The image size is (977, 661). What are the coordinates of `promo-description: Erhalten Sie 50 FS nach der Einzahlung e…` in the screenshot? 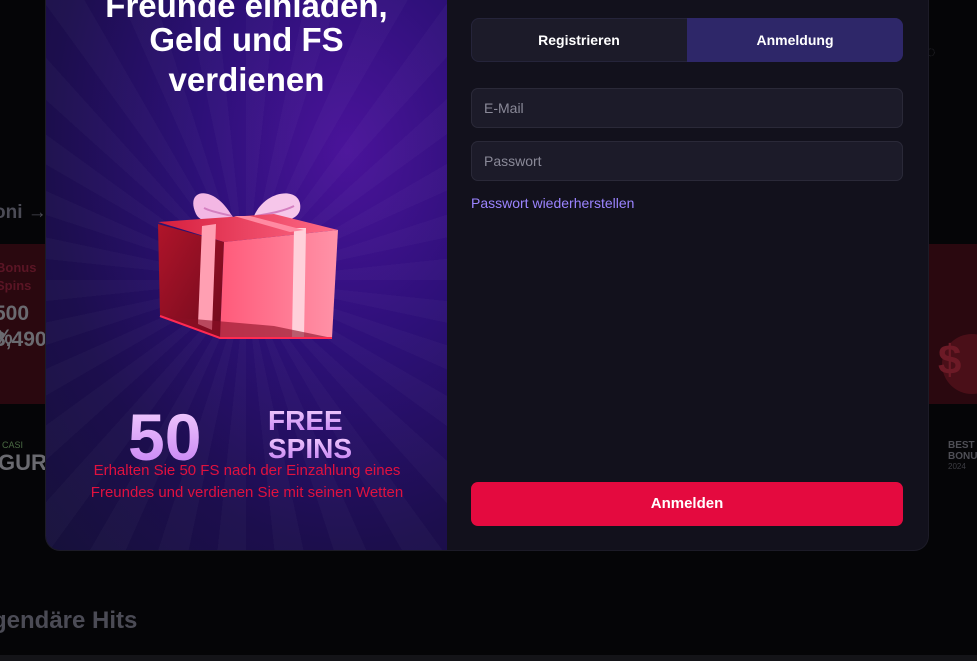 It's located at (247, 481).